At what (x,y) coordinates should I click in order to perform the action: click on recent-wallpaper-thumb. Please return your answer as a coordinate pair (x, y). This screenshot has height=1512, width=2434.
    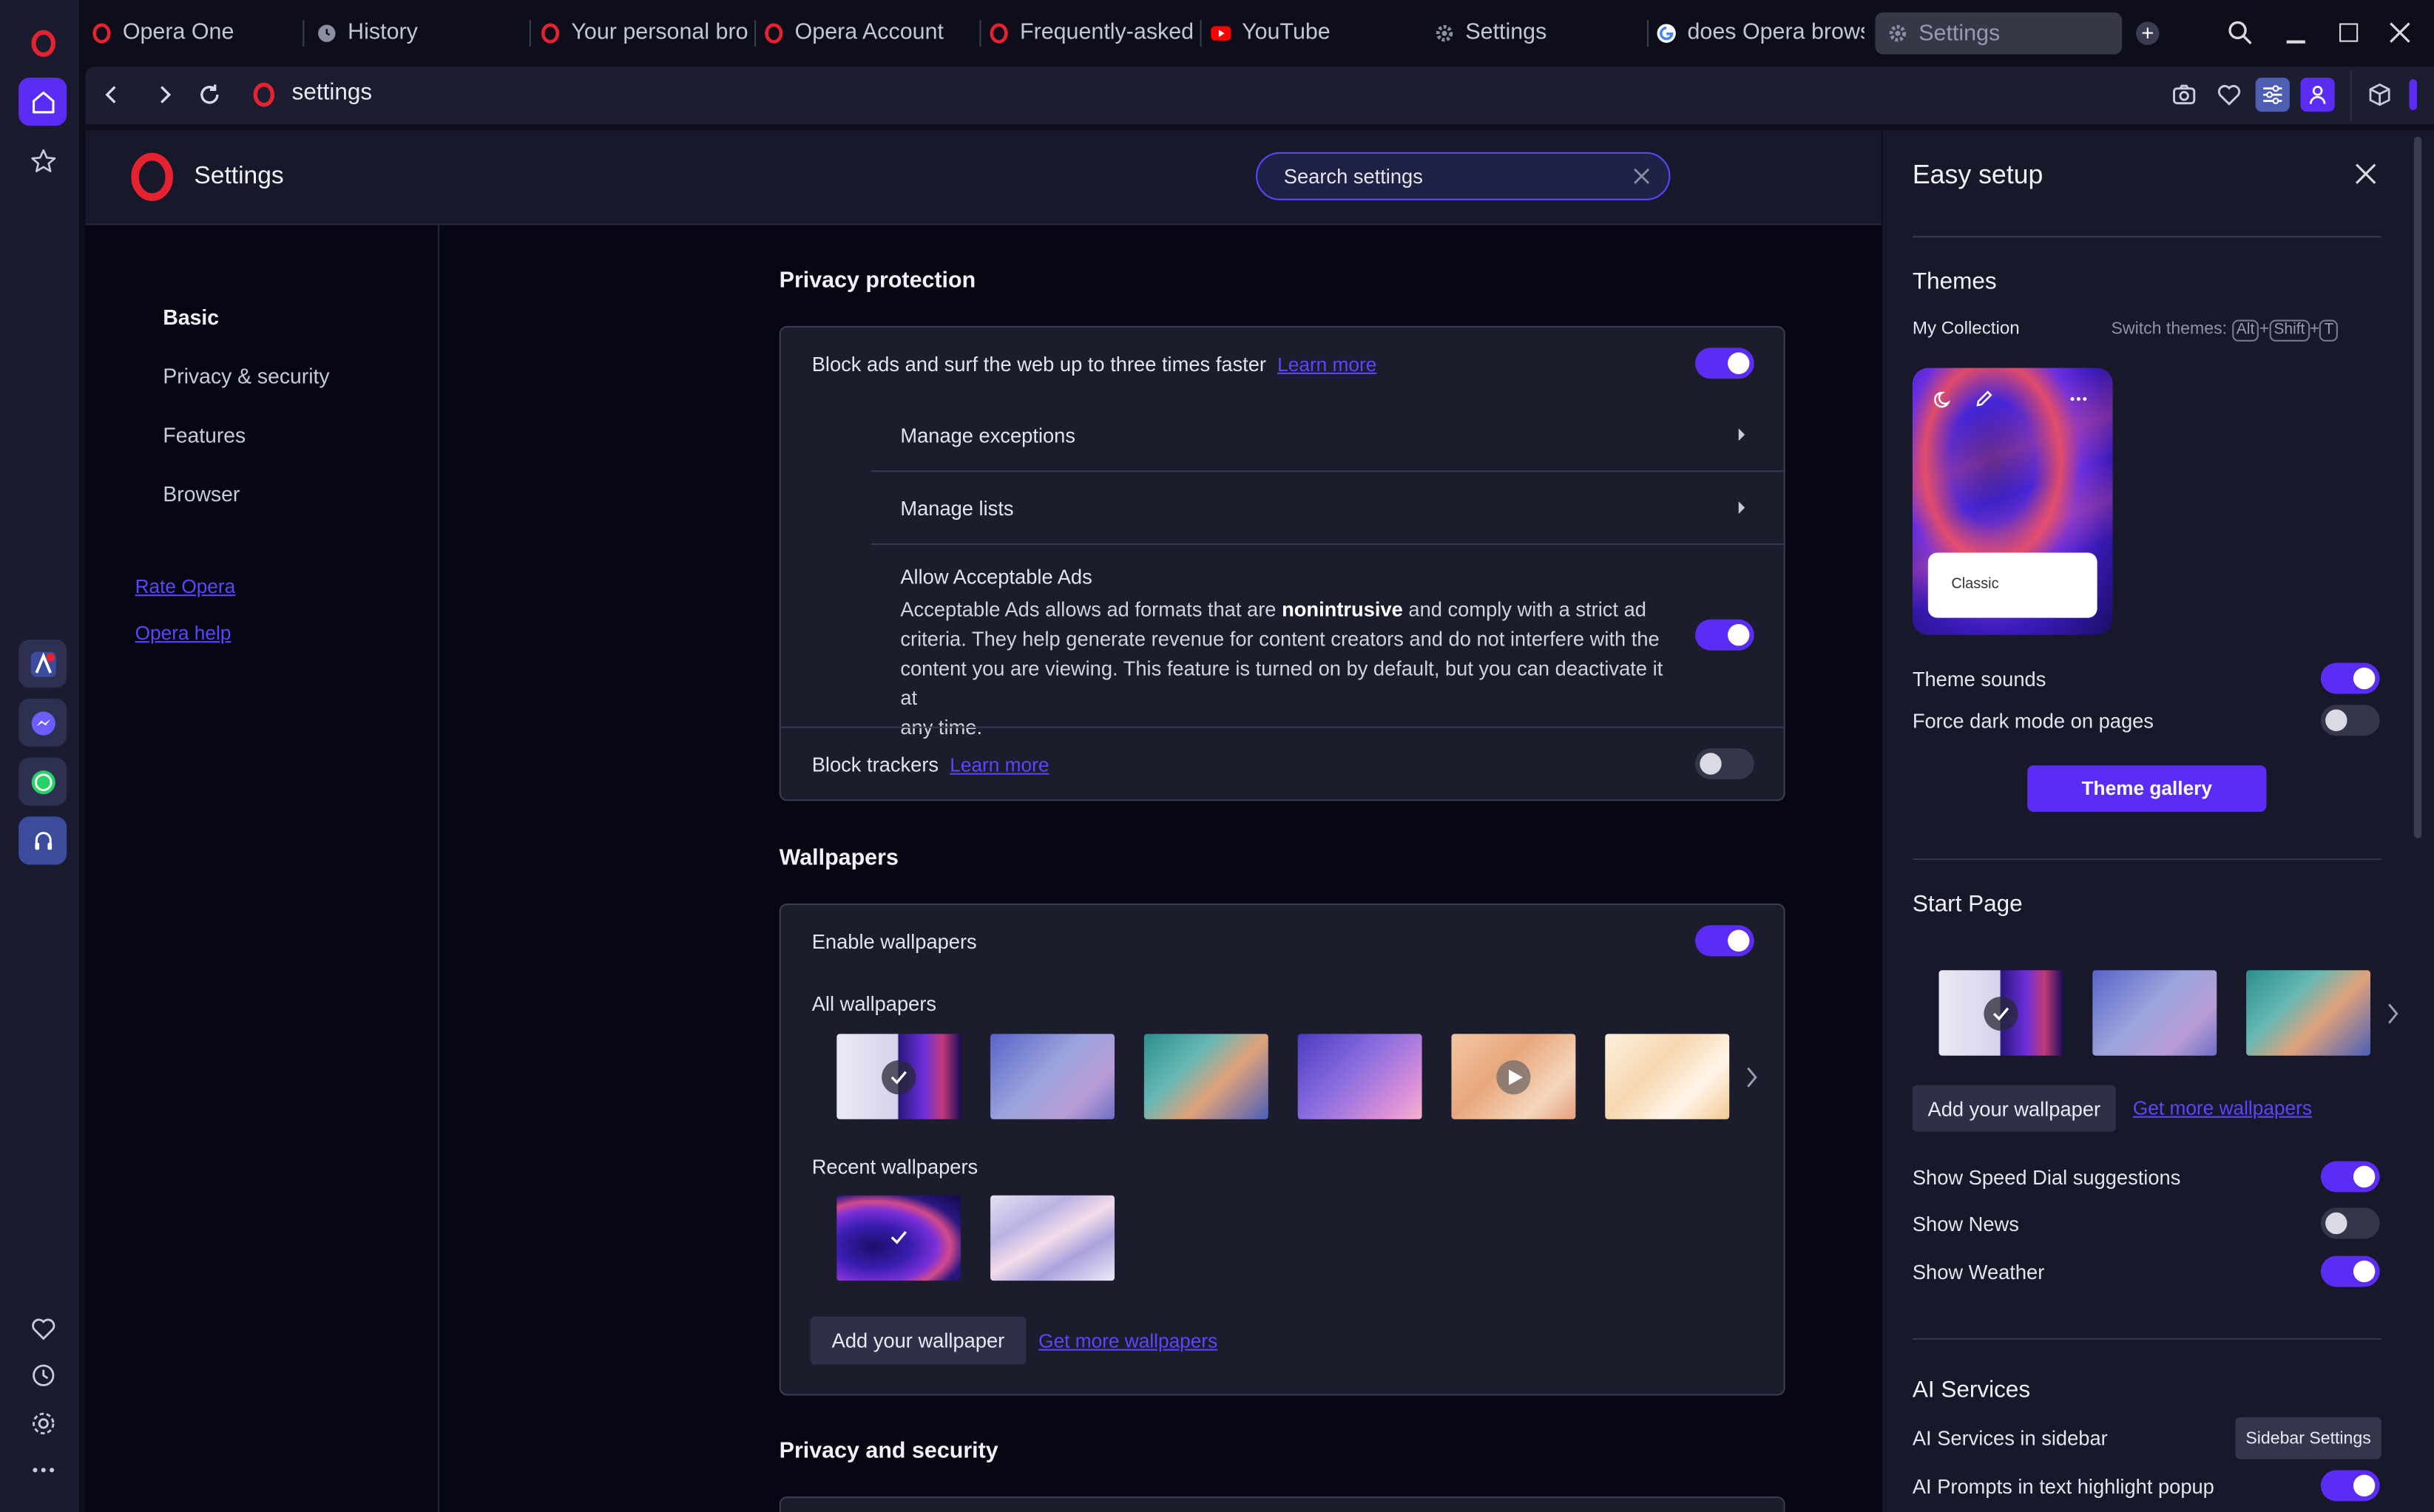
    Looking at the image, I should click on (1052, 1238).